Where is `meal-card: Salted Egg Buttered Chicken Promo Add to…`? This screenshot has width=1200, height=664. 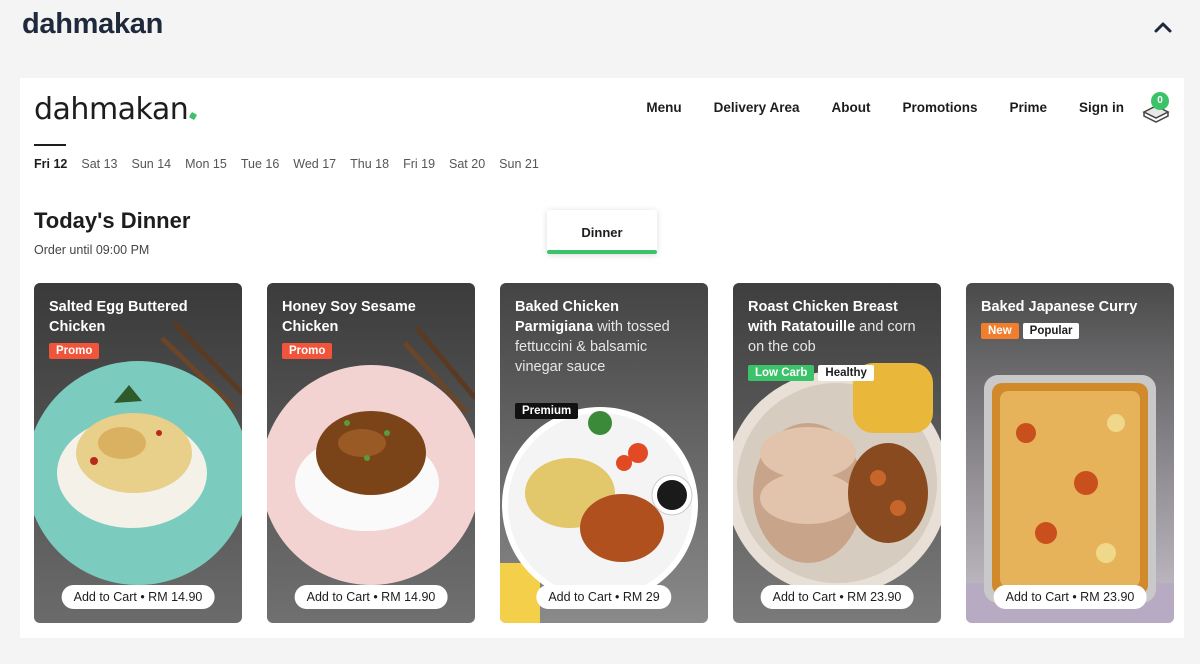 meal-card: Salted Egg Buttered Chicken Promo Add to… is located at coordinates (138, 453).